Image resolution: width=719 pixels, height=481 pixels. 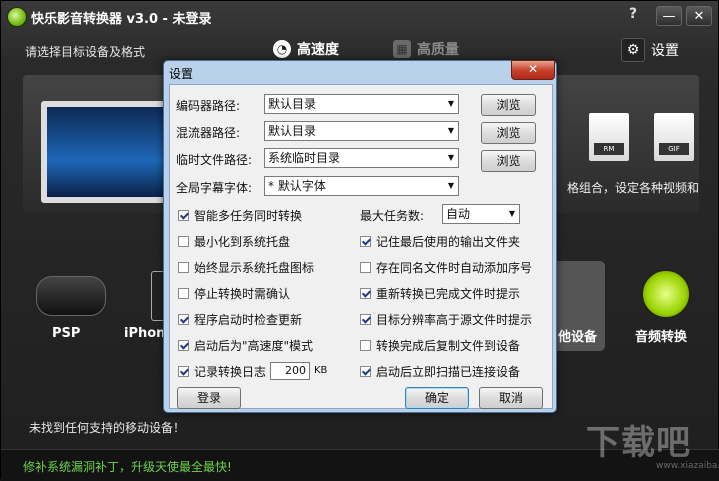 I want to click on option-confirm-stop: 停止转换时需确认, so click(x=234, y=293).